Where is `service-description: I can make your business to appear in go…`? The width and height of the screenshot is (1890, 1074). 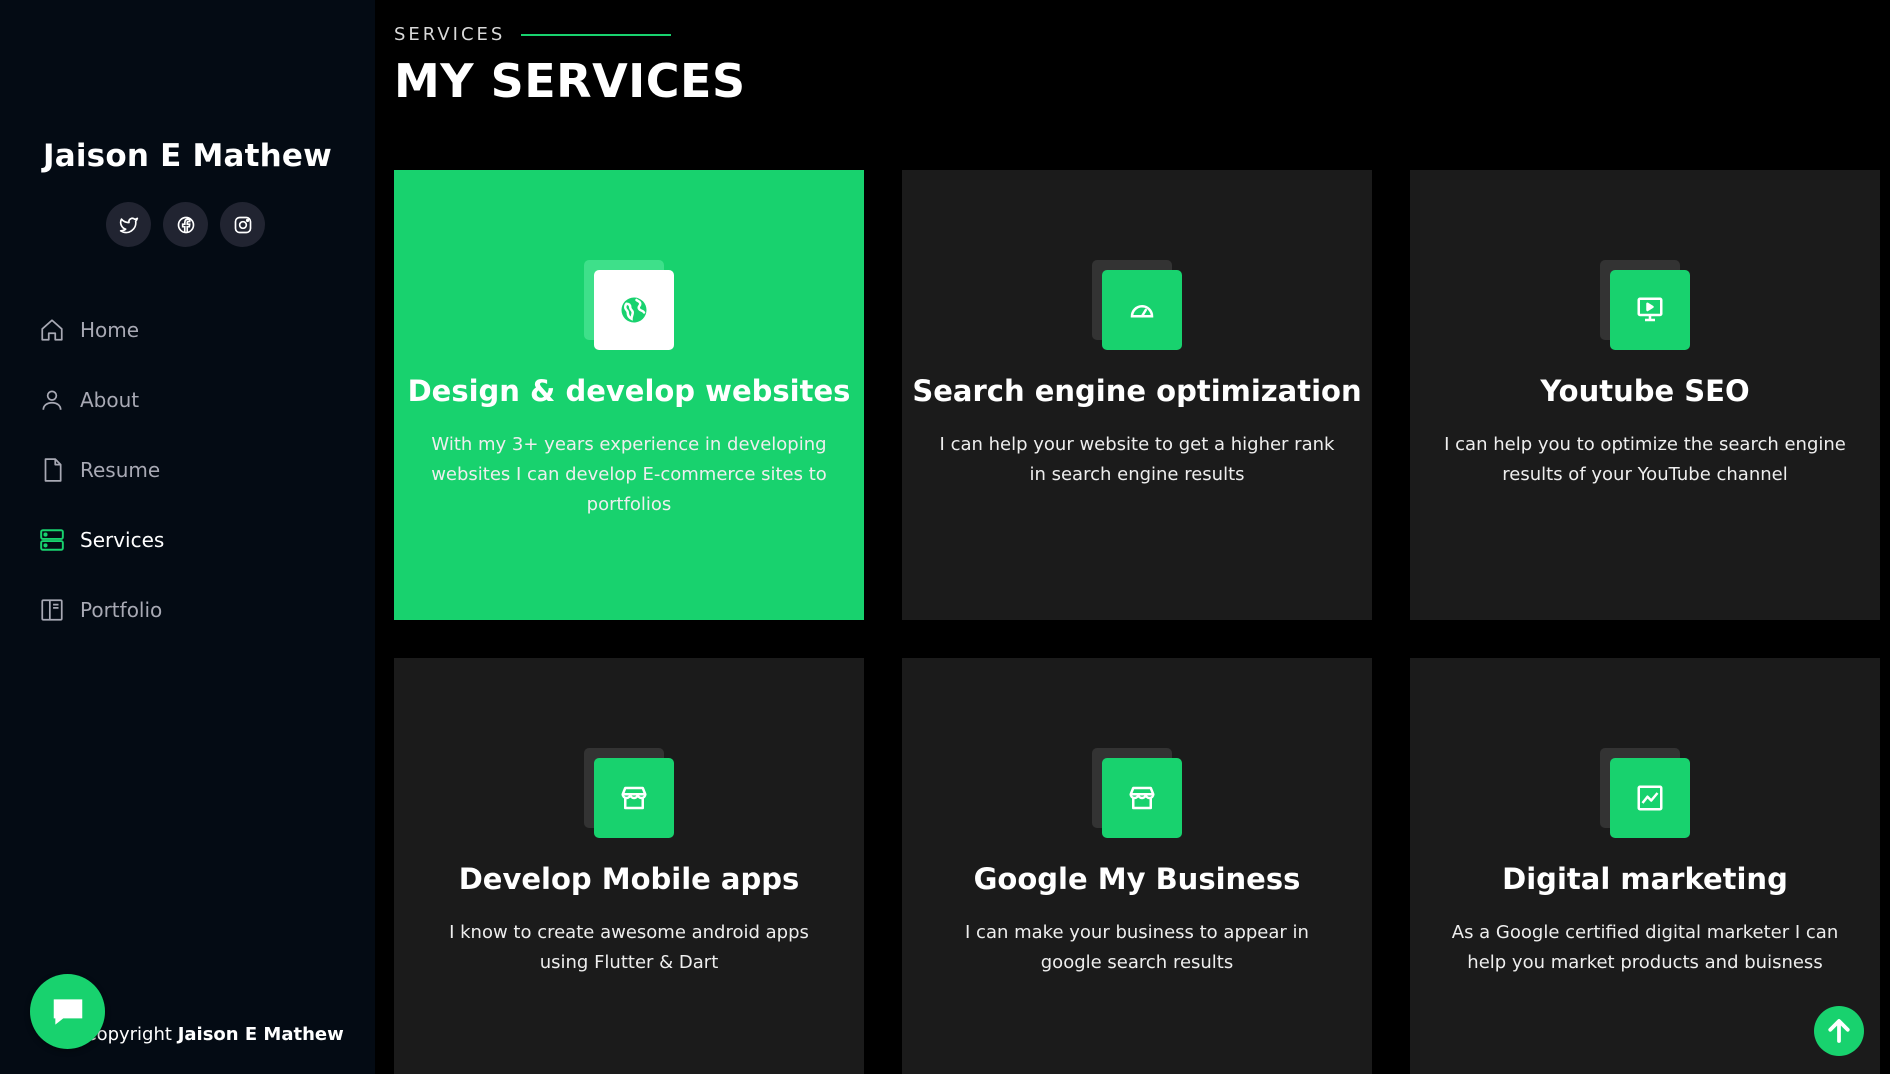 service-description: I can make your business to appear in go… is located at coordinates (1137, 947).